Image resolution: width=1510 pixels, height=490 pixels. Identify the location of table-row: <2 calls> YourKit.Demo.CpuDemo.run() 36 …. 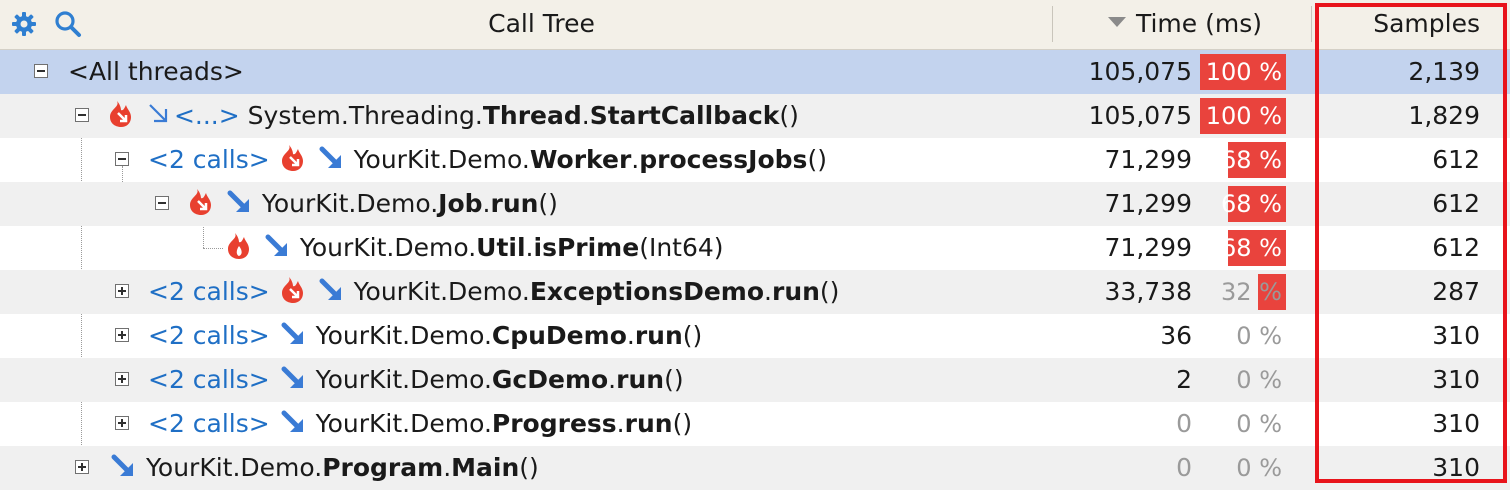
(755, 336).